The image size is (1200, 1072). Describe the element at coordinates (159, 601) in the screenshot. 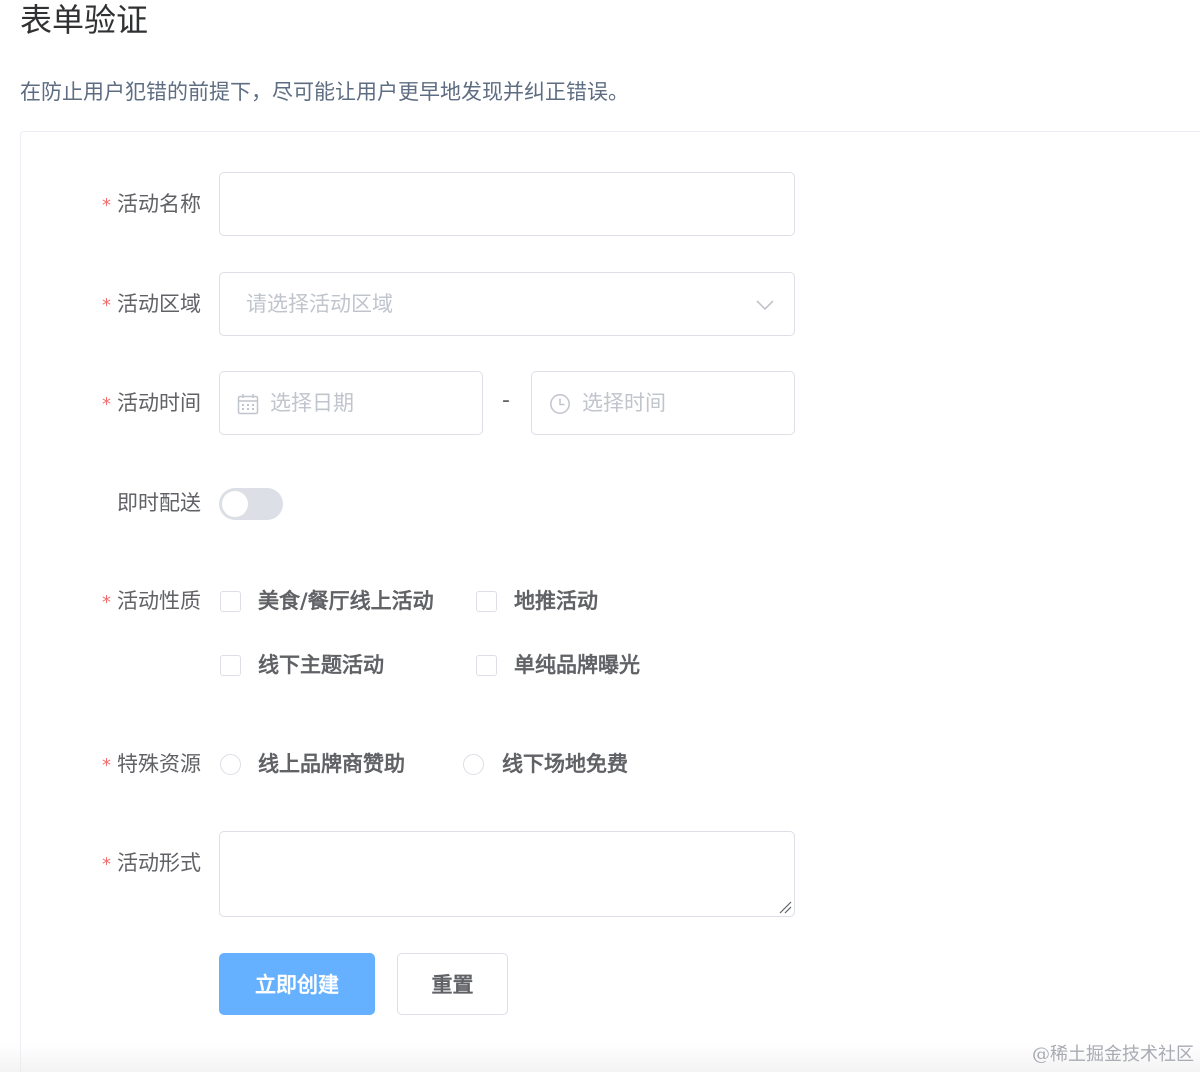

I see `type-label-text: 活动性质` at that location.